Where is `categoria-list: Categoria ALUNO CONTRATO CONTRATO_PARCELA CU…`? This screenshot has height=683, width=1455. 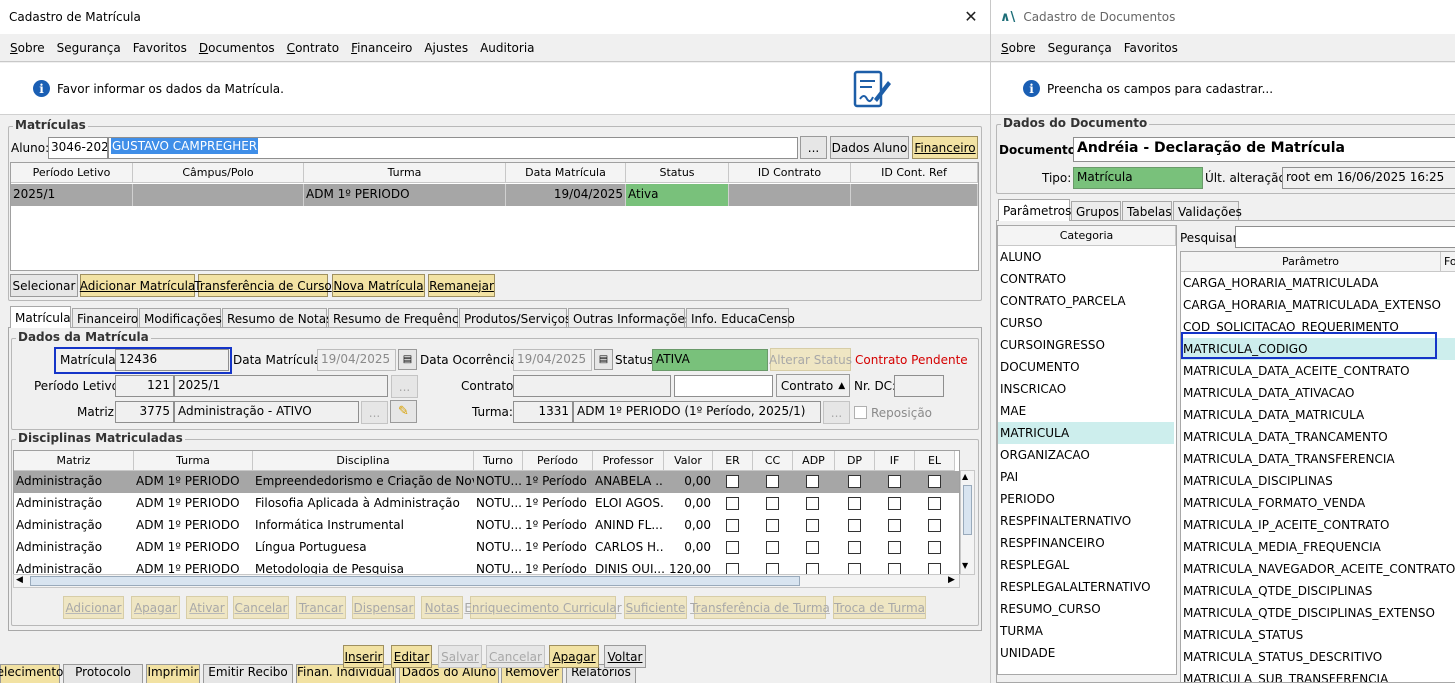
categoria-list: Categoria ALUNO CONTRATO CONTRATO_PARCELA CU… is located at coordinates (1087, 450).